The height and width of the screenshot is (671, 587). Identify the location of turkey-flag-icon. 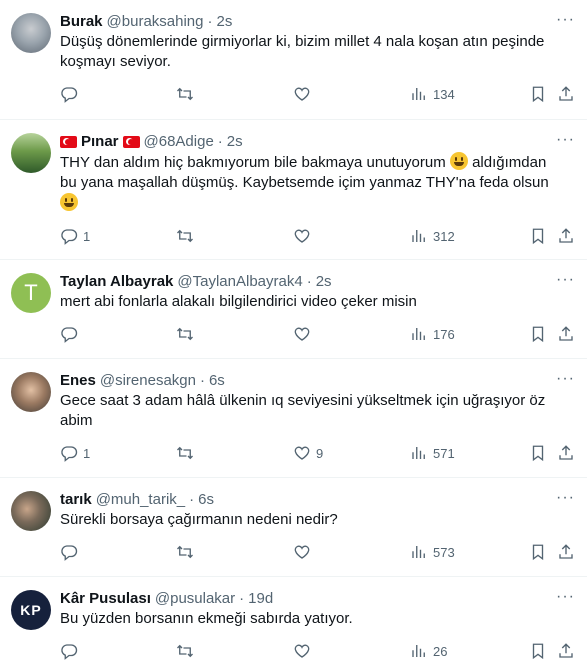
(68, 142).